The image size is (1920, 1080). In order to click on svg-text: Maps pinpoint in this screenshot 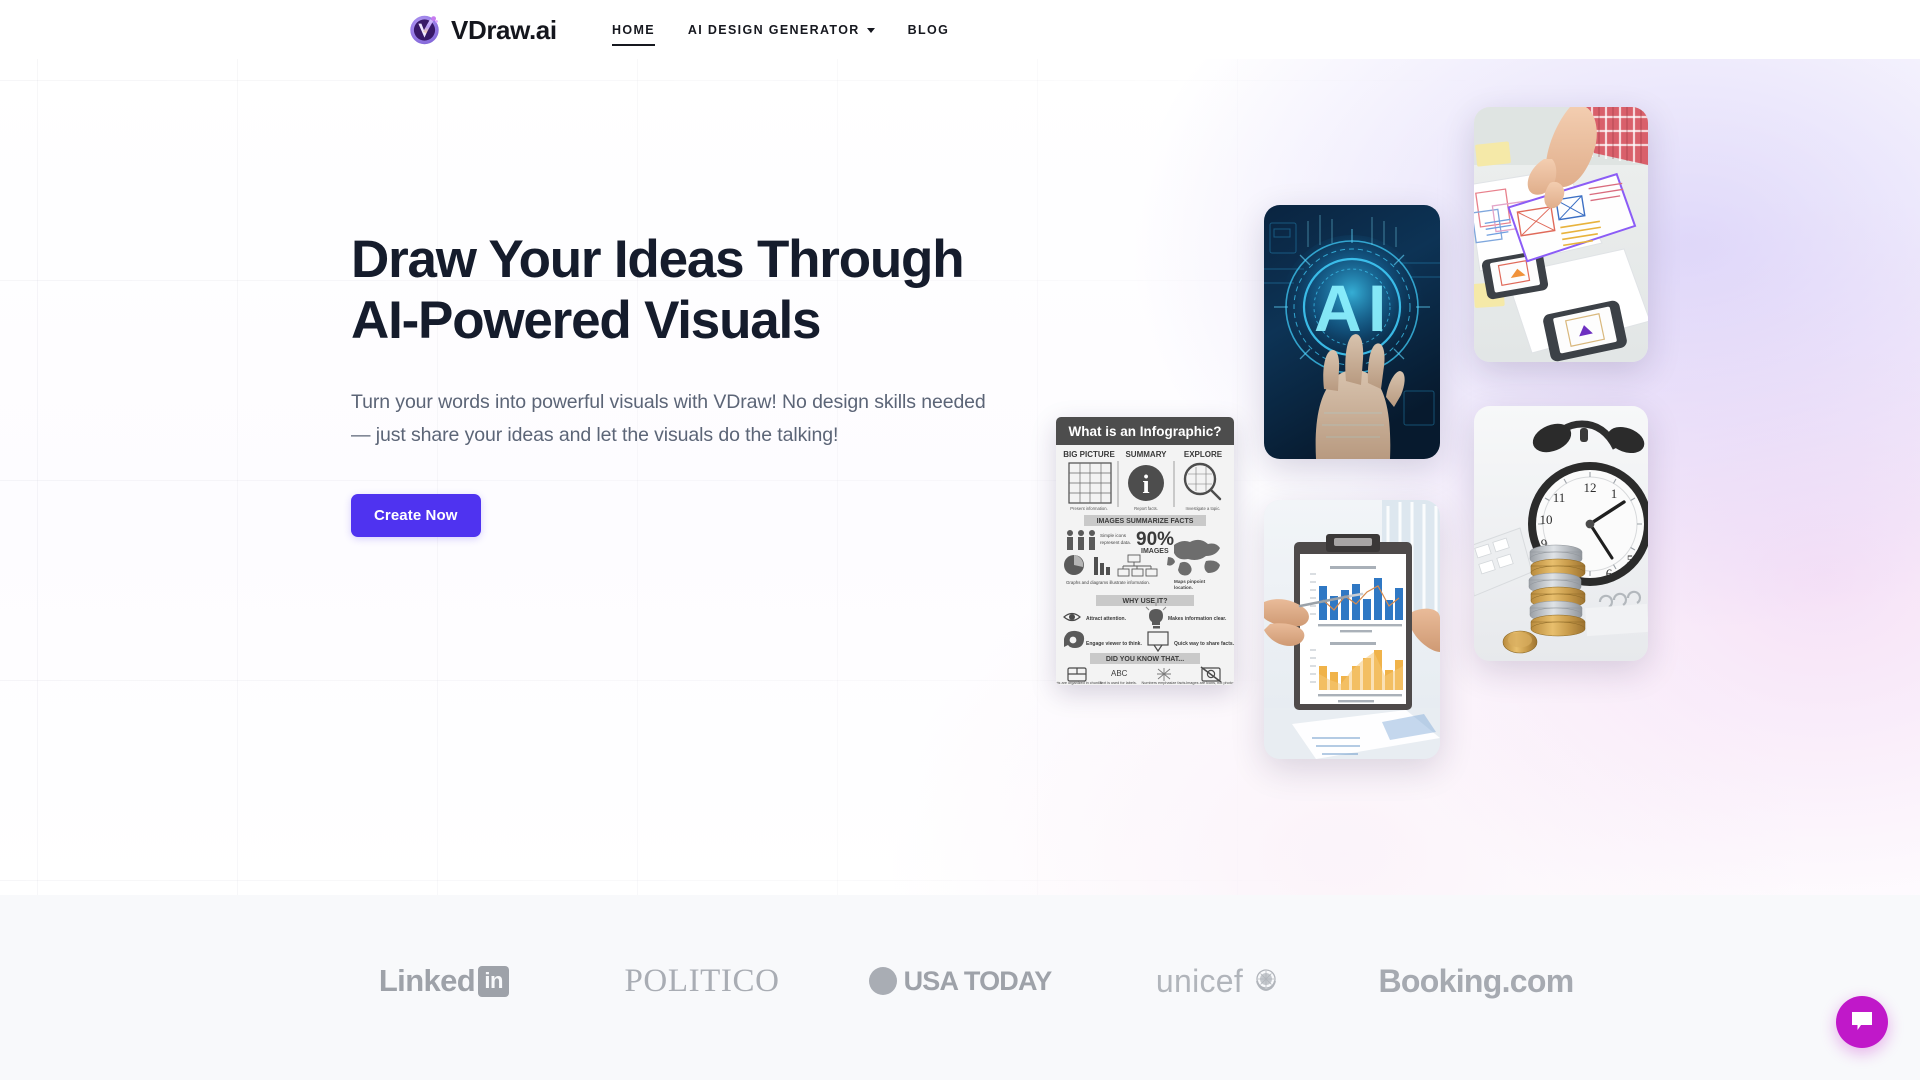, I will do `click(1190, 581)`.